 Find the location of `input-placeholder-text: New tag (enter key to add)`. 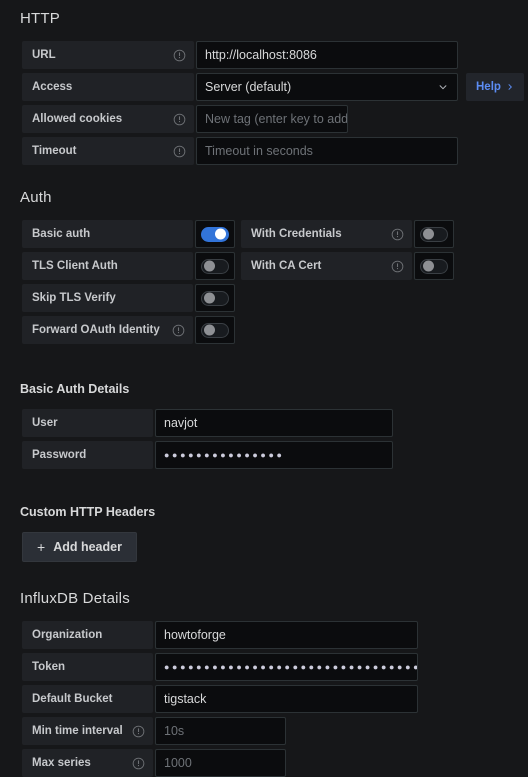

input-placeholder-text: New tag (enter key to add) is located at coordinates (276, 119).